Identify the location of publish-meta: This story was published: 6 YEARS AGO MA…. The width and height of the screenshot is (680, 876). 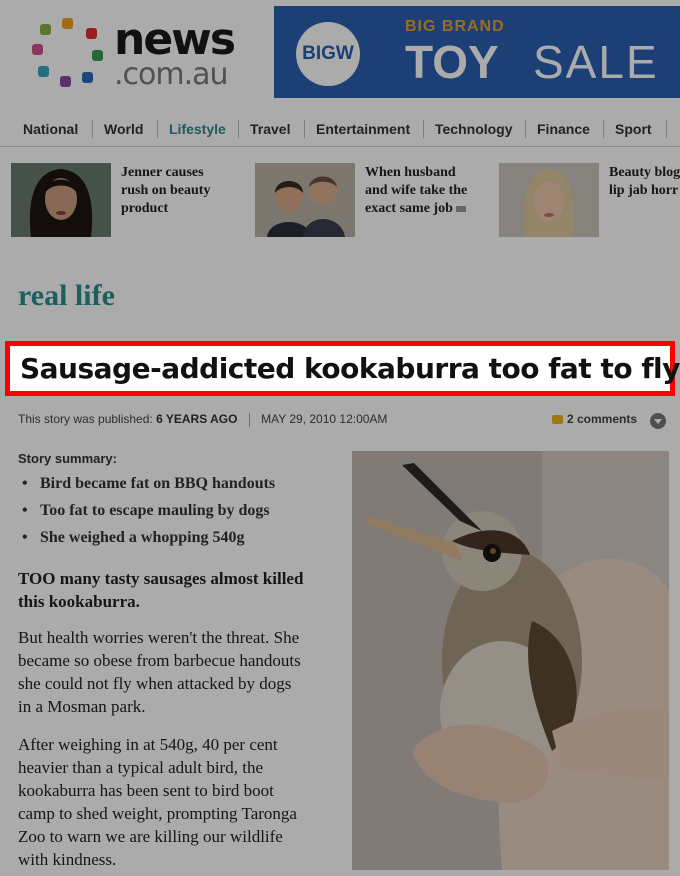
(202, 419).